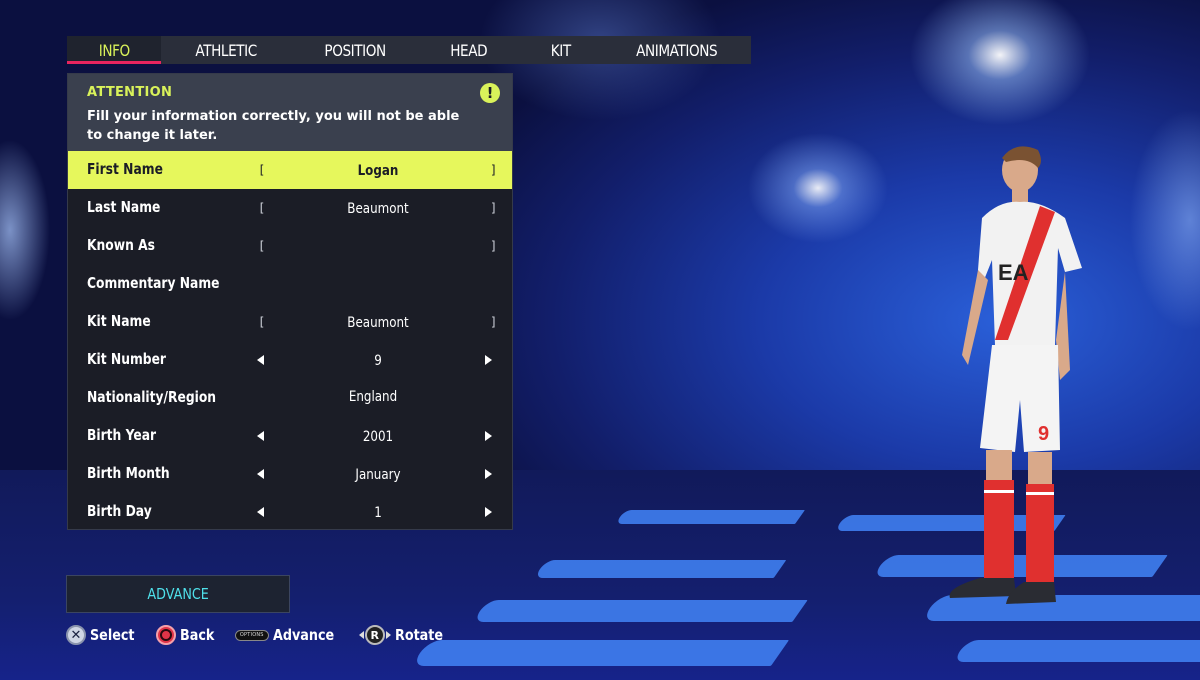  I want to click on field-kit-name: Kit Name [ Beaumont ], so click(290, 322).